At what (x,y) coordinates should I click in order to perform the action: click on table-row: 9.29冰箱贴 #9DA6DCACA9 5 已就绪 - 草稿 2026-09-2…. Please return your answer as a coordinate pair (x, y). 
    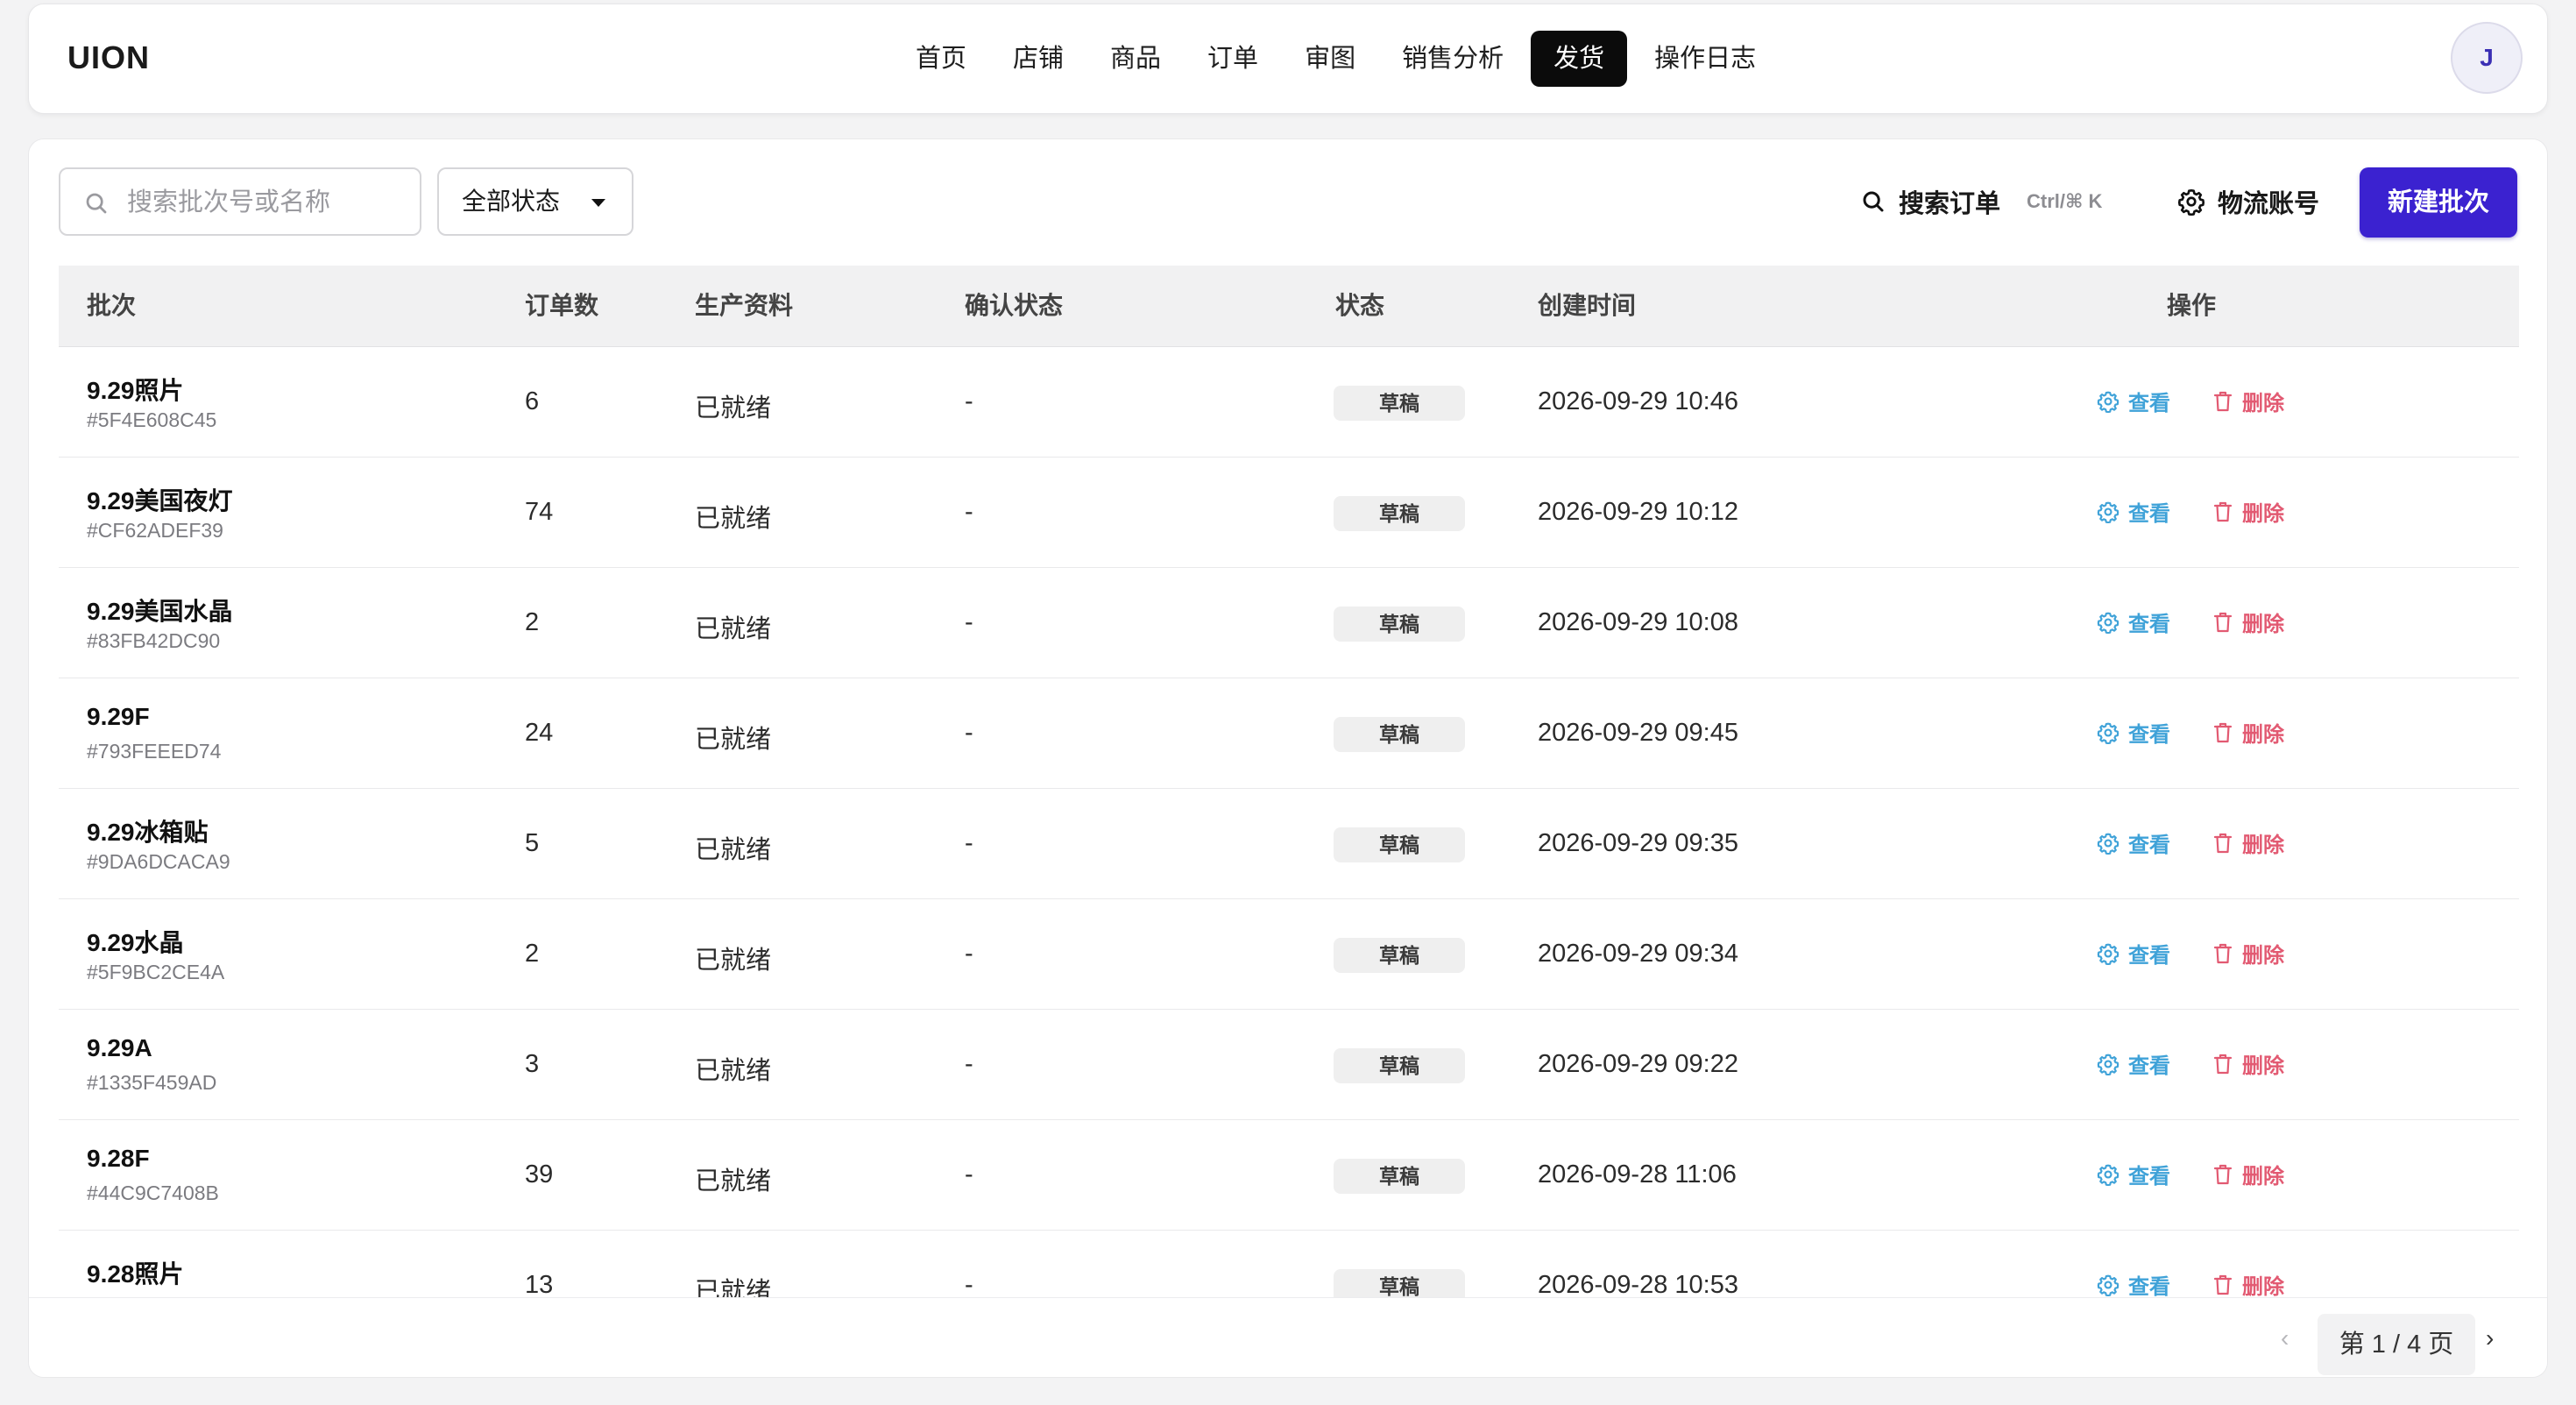
    Looking at the image, I should click on (1289, 844).